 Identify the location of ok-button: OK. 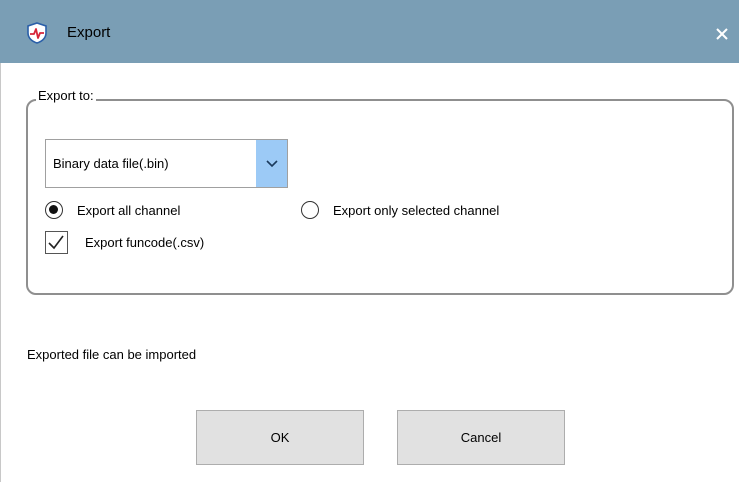
(280, 437).